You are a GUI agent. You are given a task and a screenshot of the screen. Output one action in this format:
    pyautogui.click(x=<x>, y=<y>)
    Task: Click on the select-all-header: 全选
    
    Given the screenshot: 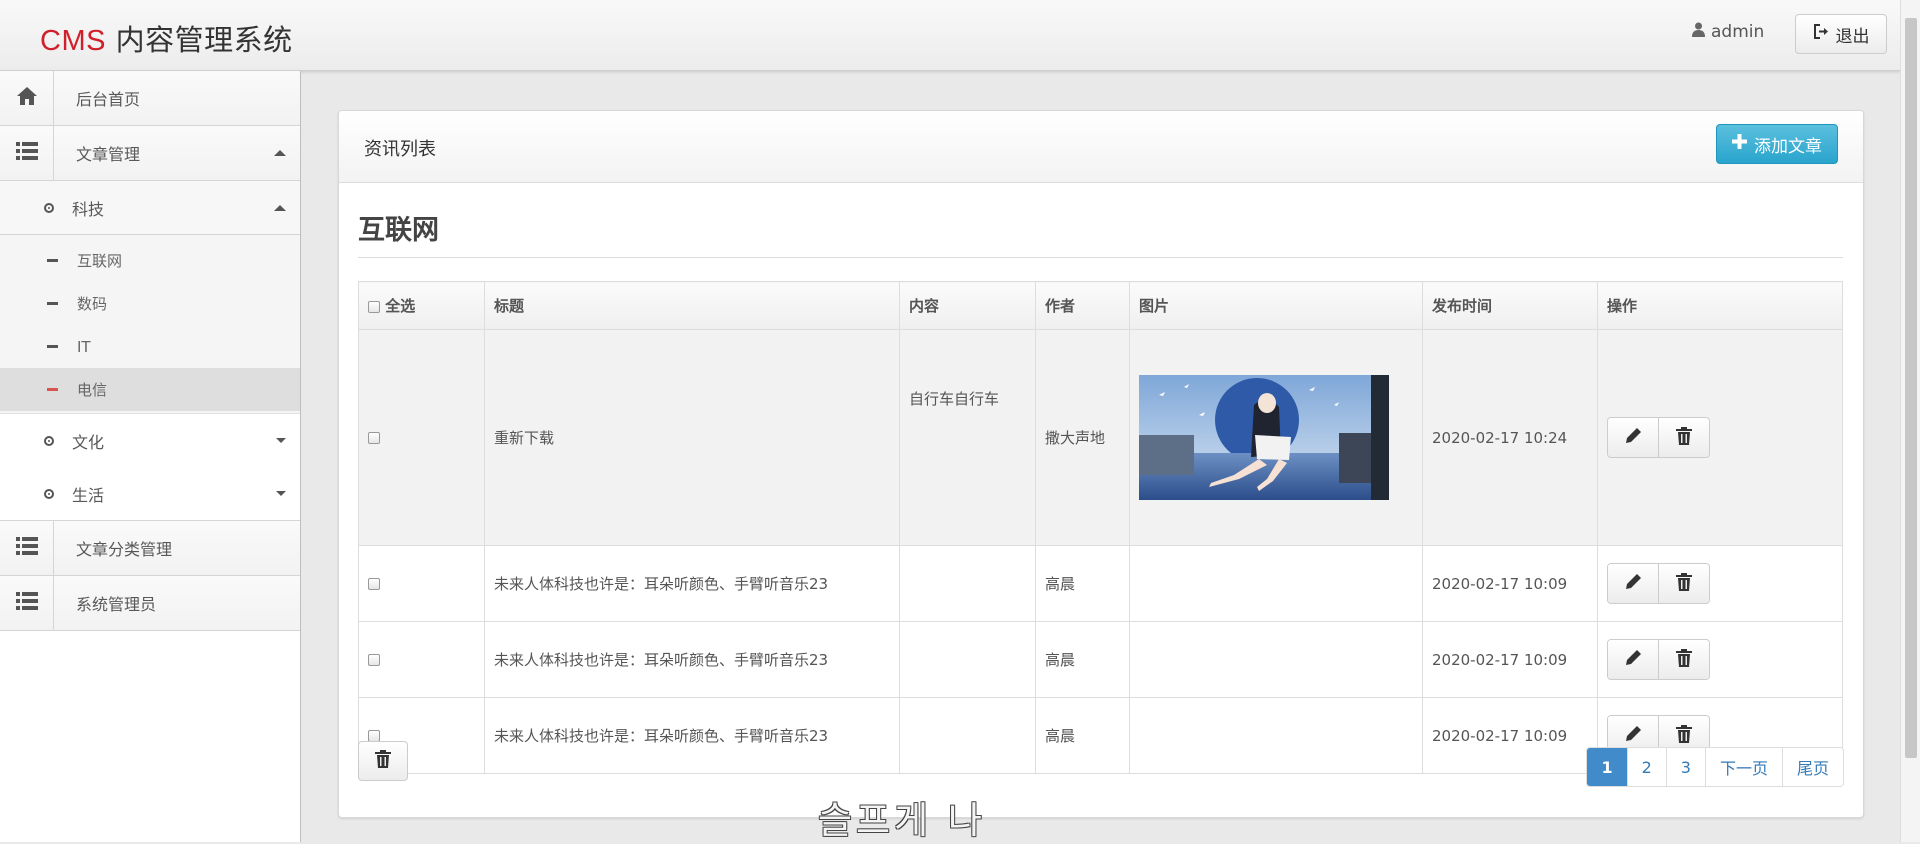 What is the action you would take?
    pyautogui.click(x=421, y=305)
    